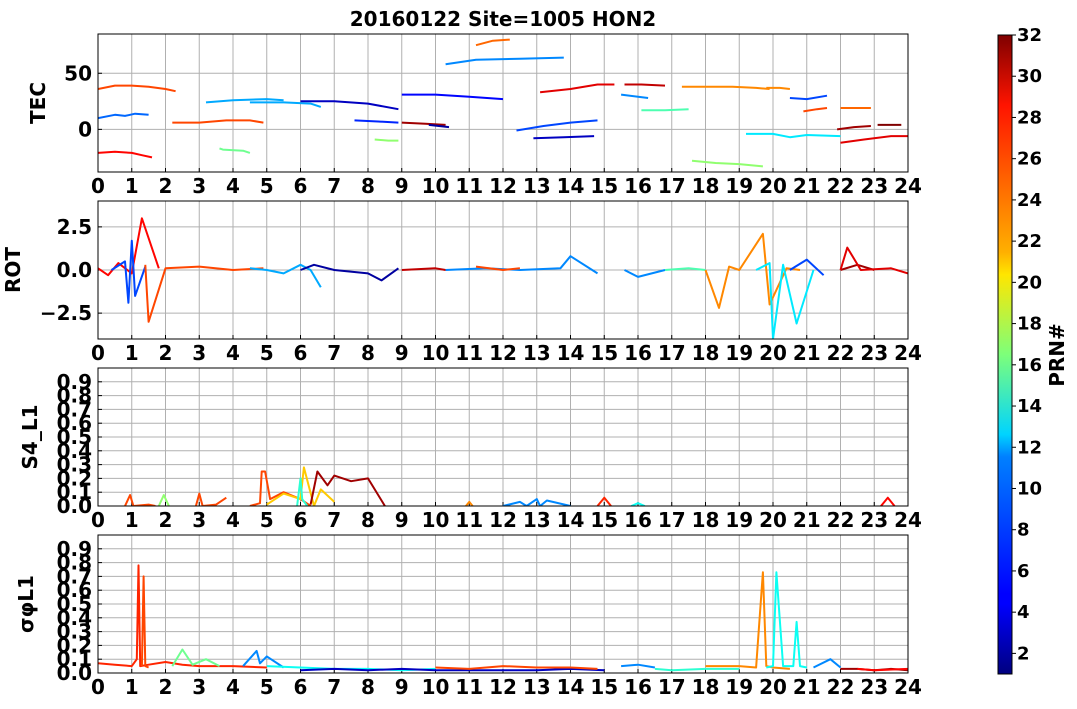 This screenshot has width=1077, height=709. Describe the element at coordinates (1029, 117) in the screenshot. I see `colorbar-tick-label: 28` at that location.